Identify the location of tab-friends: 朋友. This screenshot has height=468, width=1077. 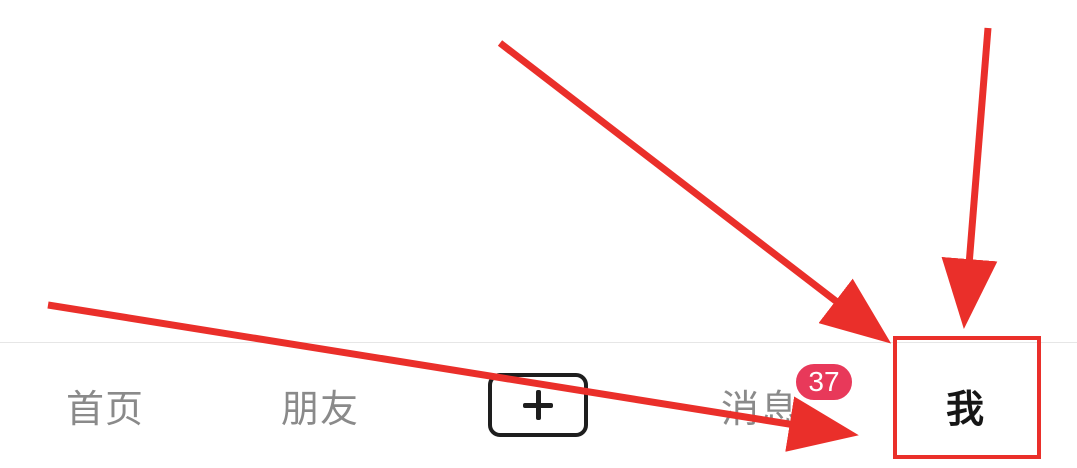
(320, 405).